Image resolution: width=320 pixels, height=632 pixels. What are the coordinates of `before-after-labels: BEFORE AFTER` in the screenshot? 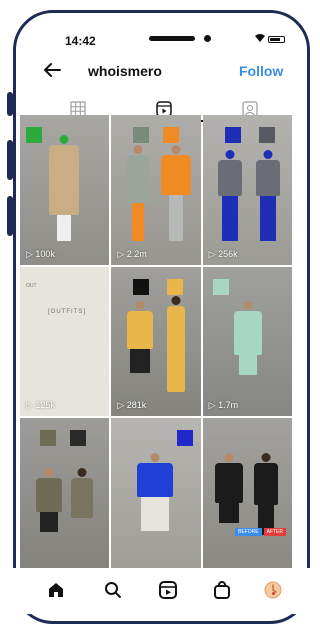 It's located at (260, 532).